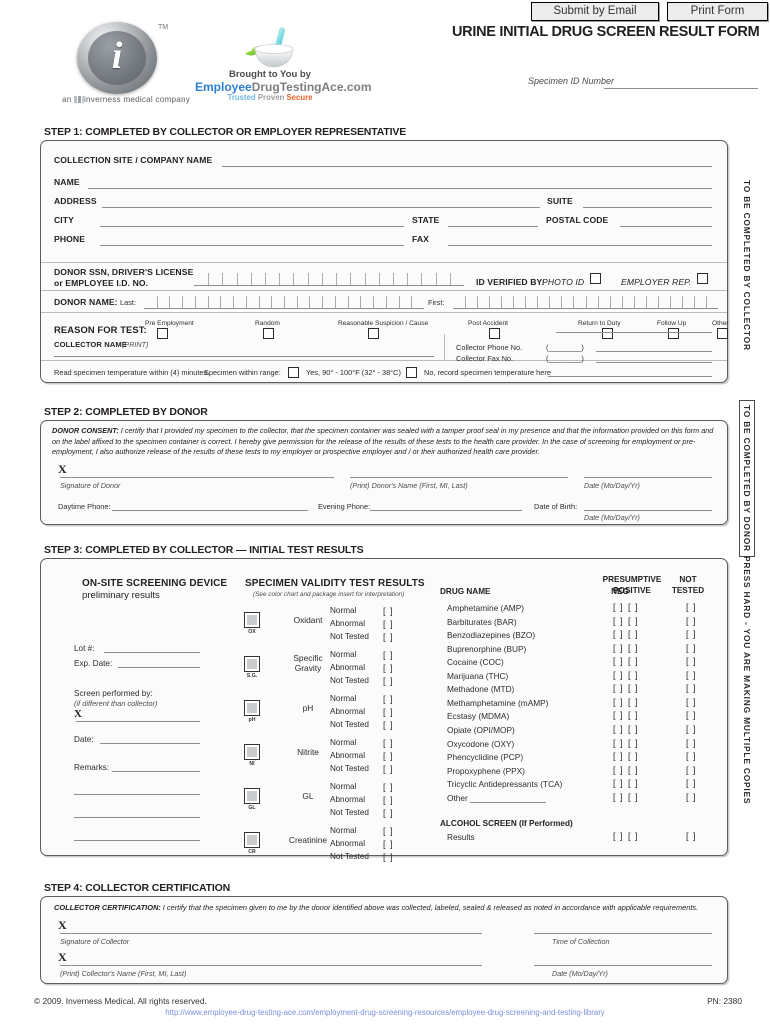  Describe the element at coordinates (138, 721) in the screenshot. I see `screen-performed-by-input` at that location.